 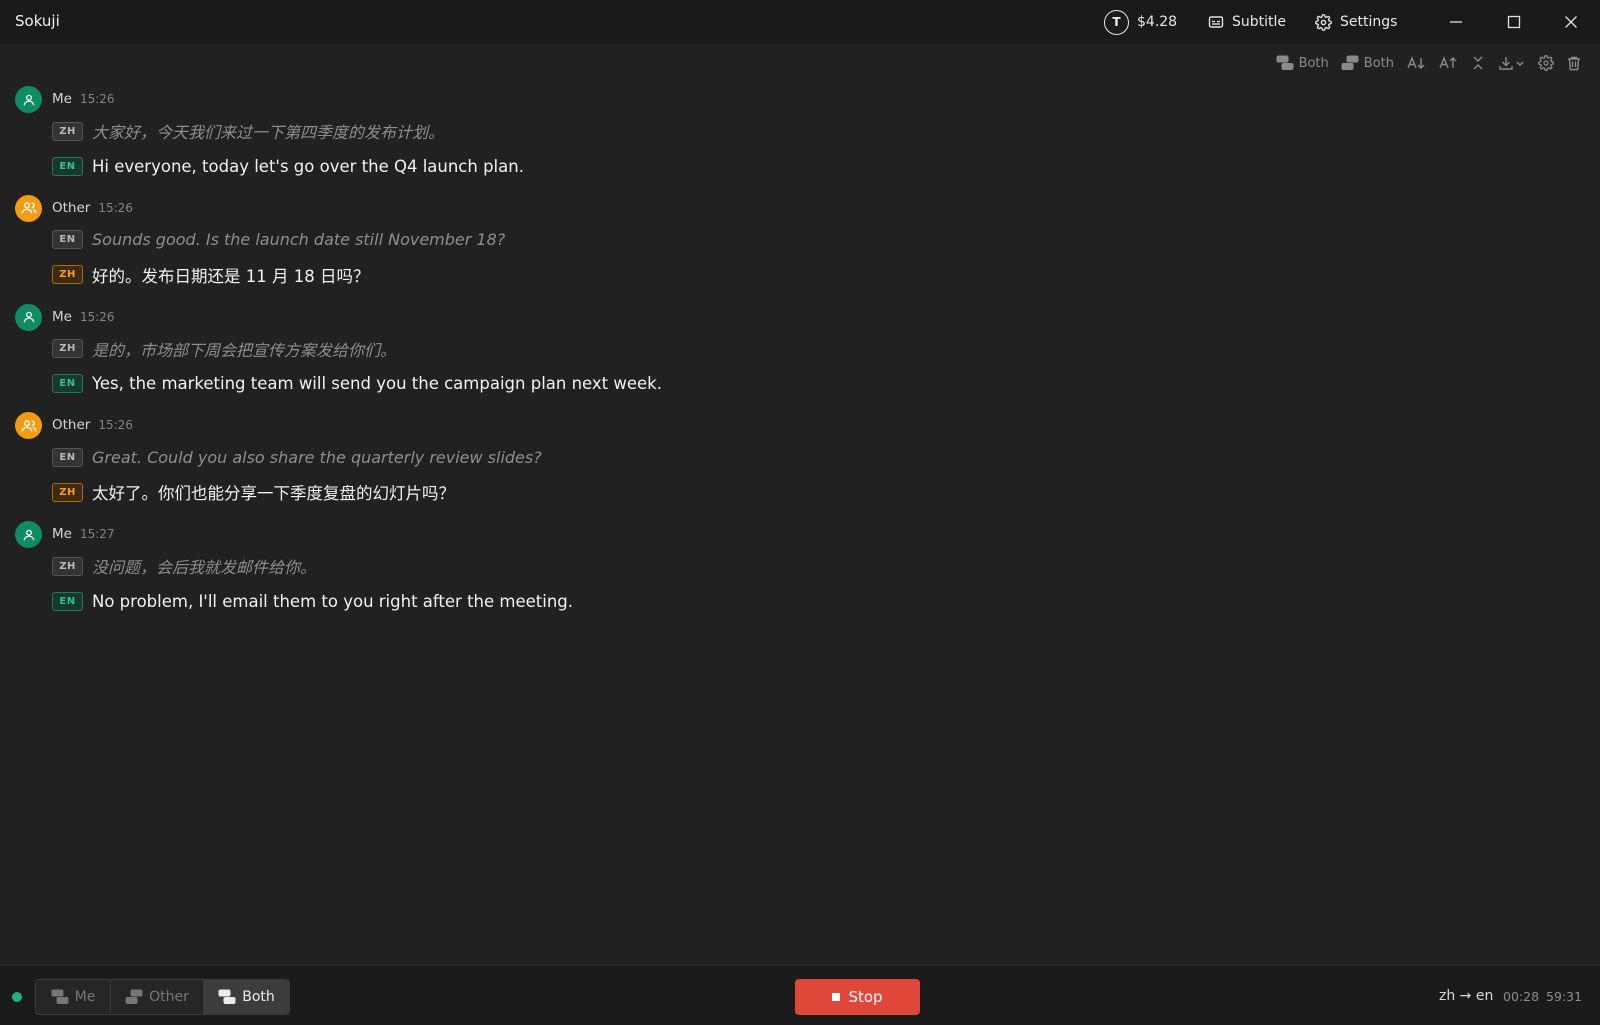 What do you see at coordinates (1259, 22) in the screenshot?
I see `subtitle-label: Subtitle` at bounding box center [1259, 22].